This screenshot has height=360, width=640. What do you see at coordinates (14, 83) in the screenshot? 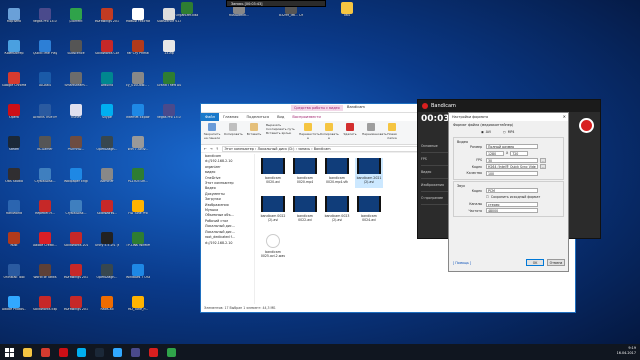
I see `desktop-icon: Google Chrome` at bounding box center [14, 83].